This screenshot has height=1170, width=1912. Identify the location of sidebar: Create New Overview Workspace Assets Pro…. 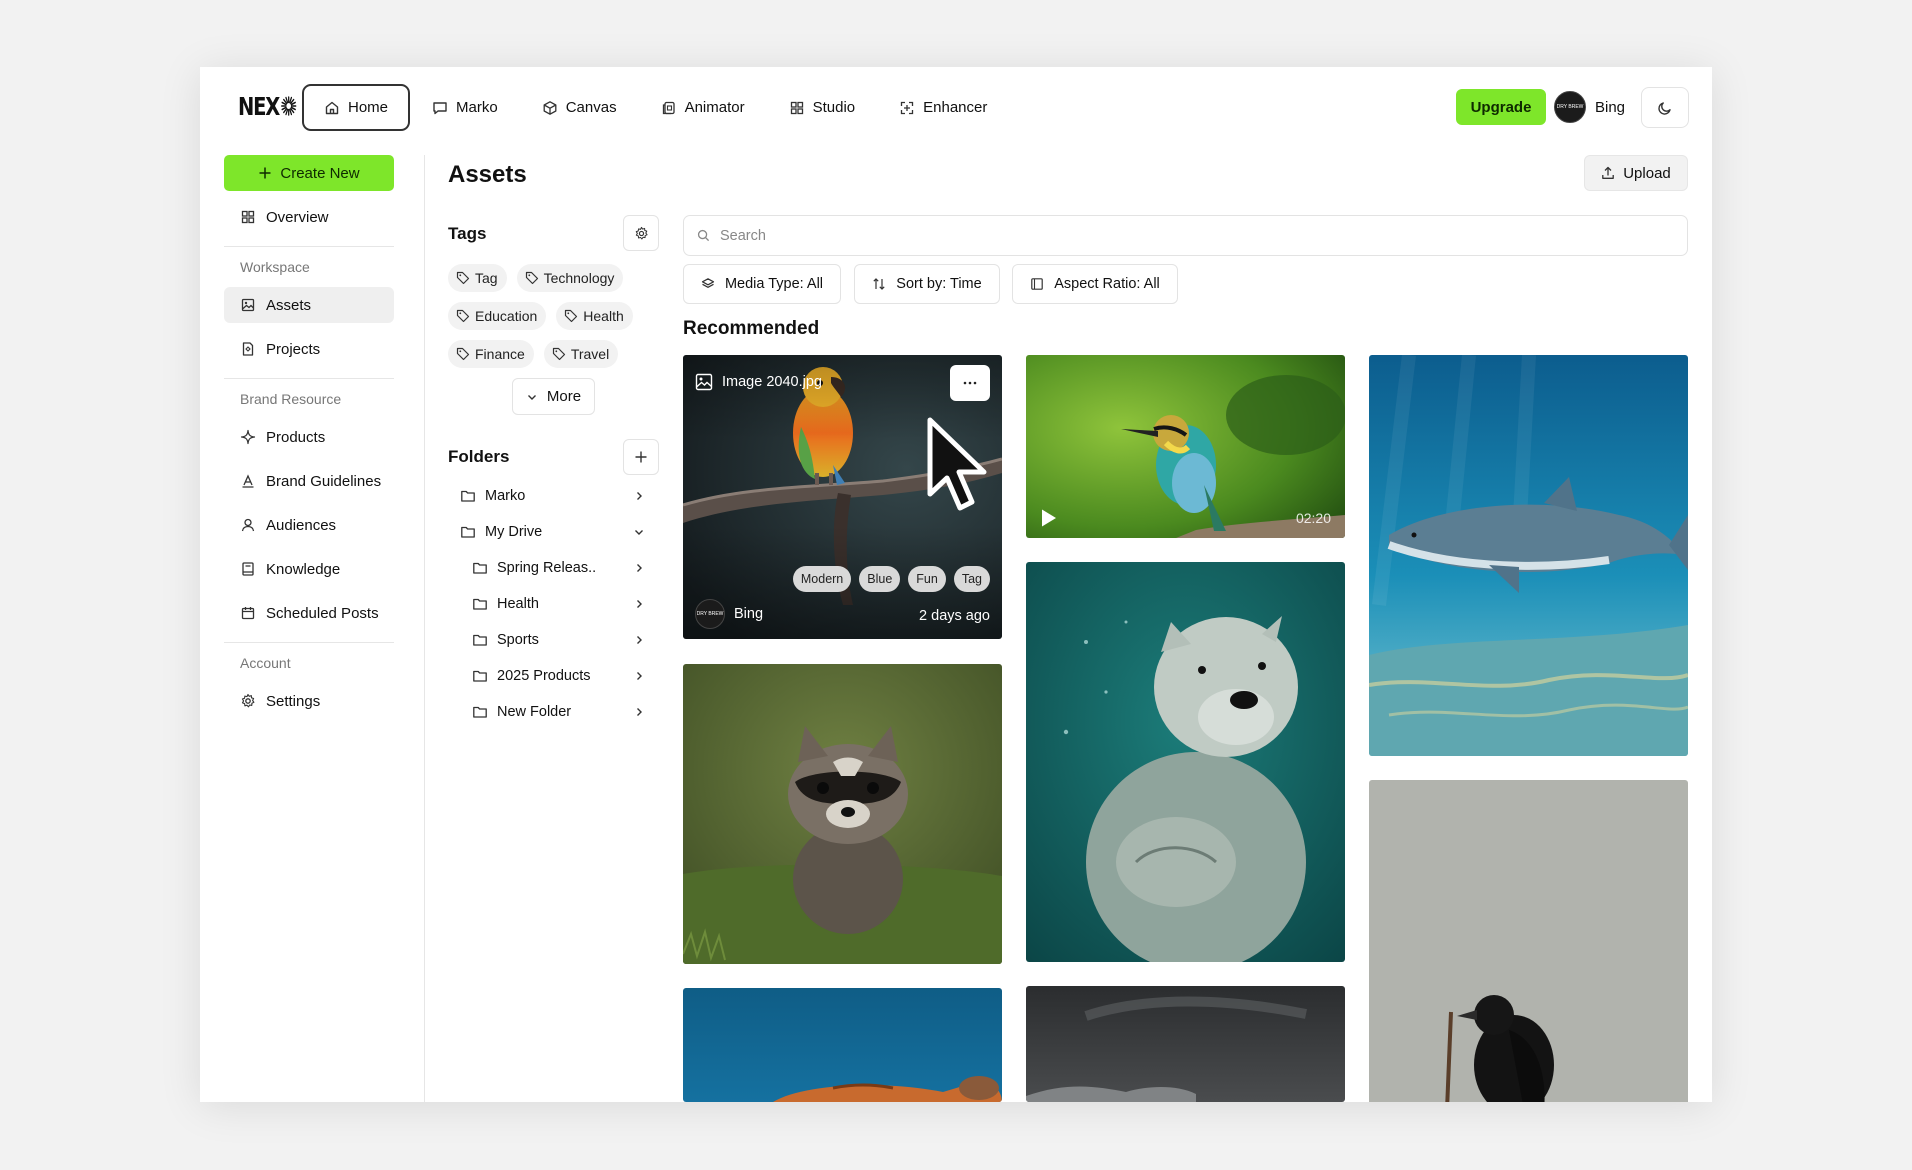
(309, 437).